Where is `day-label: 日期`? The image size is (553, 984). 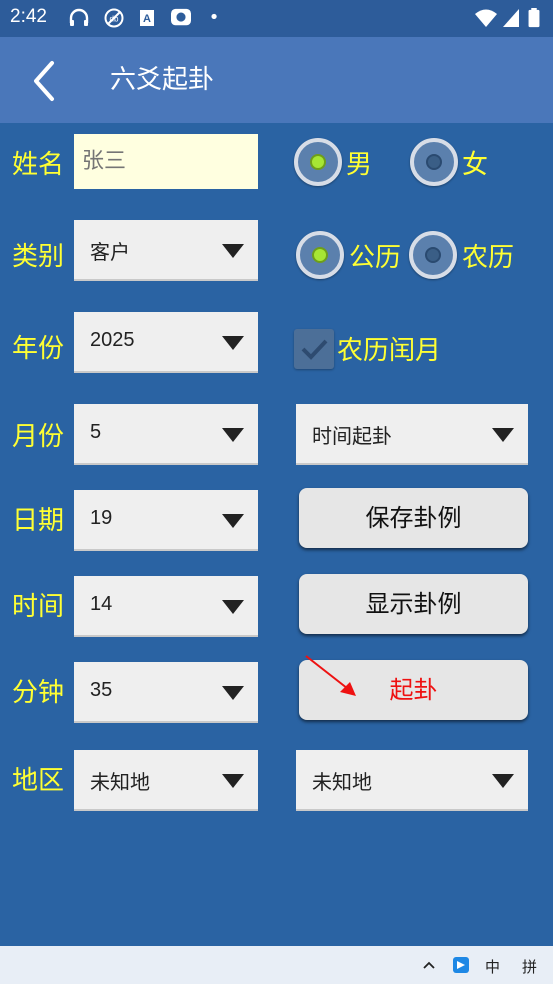
day-label: 日期 is located at coordinates (38, 521).